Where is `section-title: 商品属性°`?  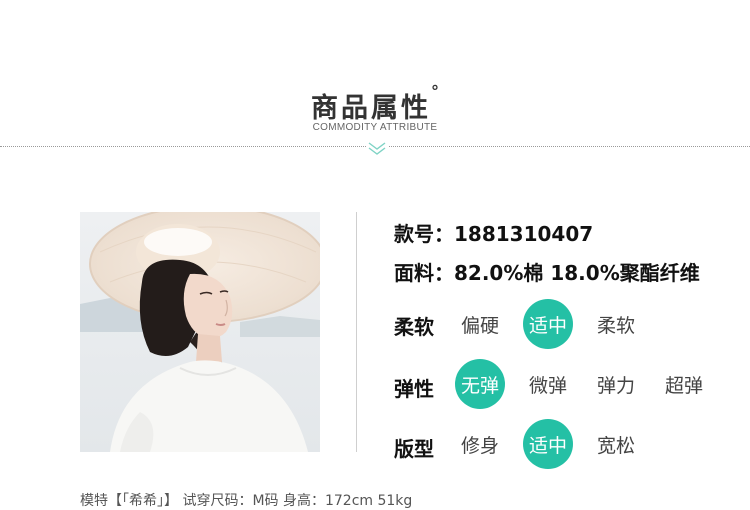
section-title: 商品属性° is located at coordinates (375, 103).